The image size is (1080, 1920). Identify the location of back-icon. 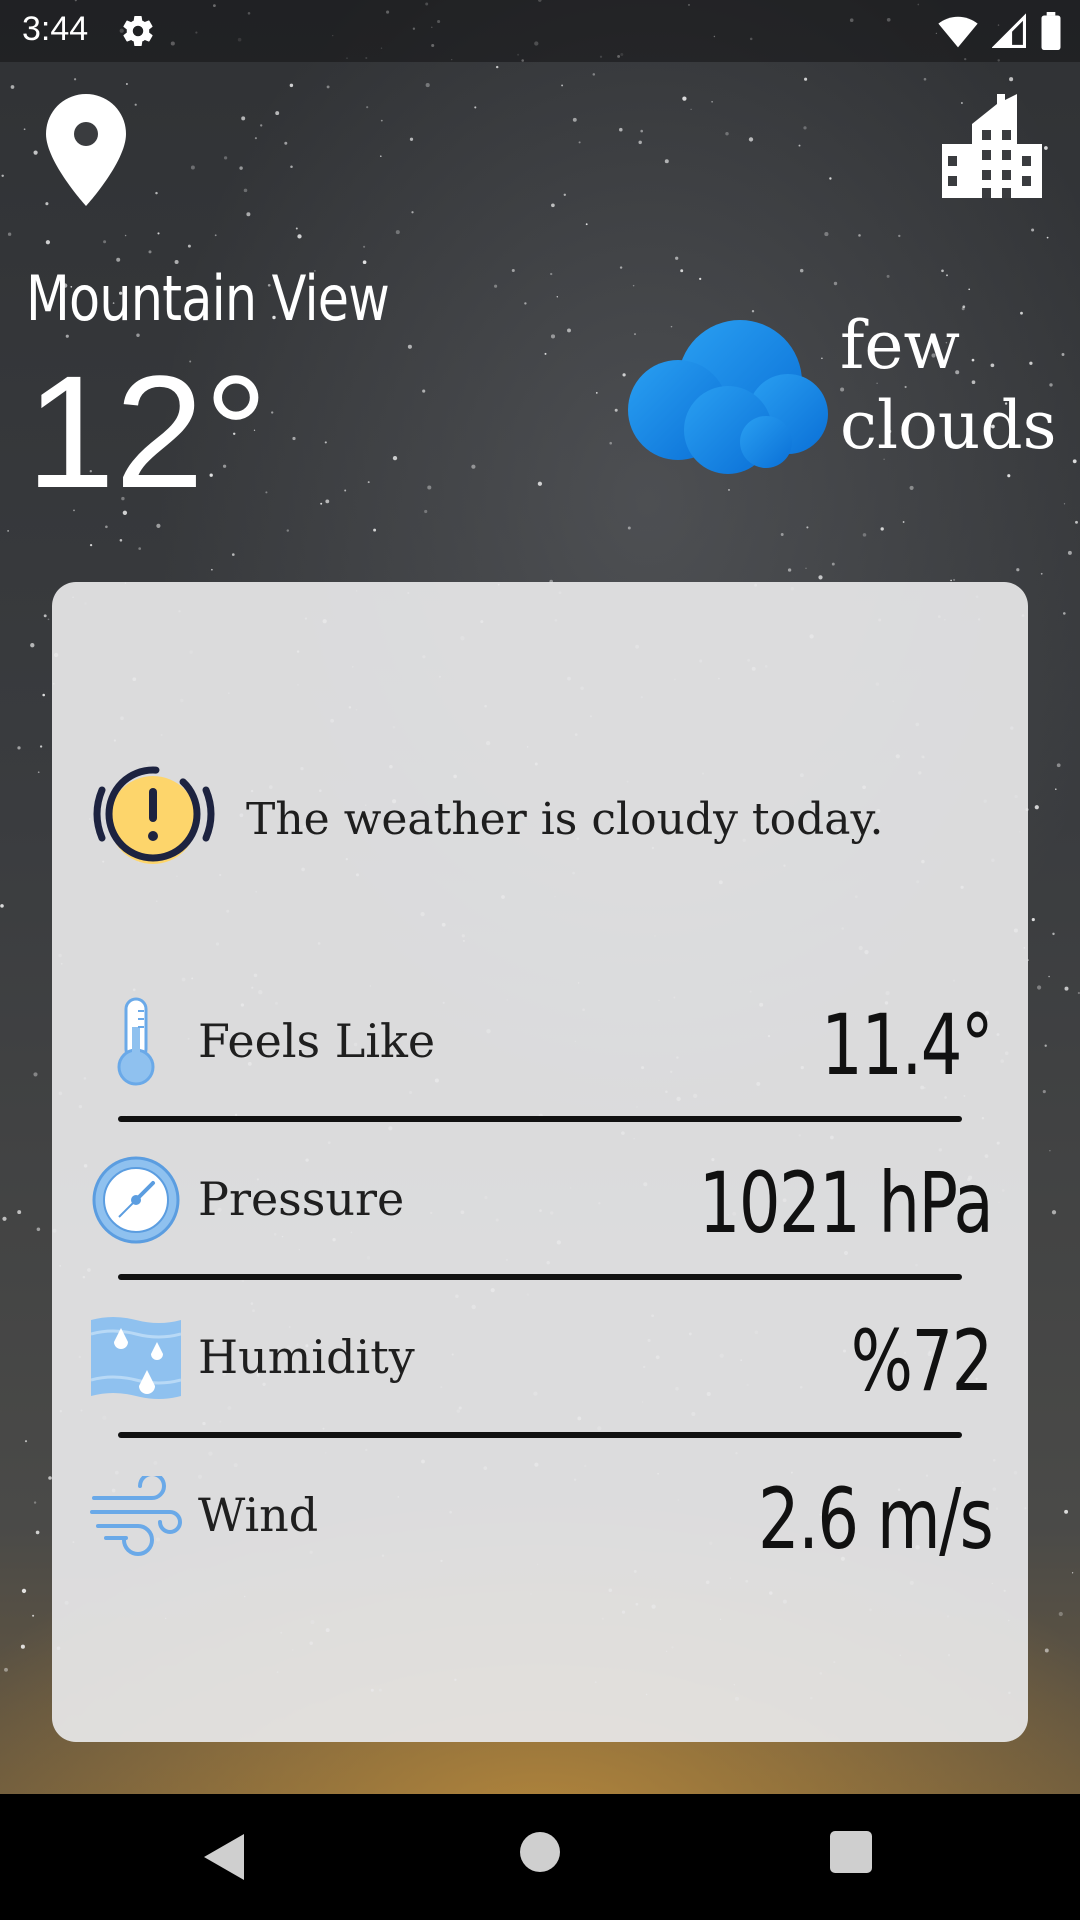
(224, 1859).